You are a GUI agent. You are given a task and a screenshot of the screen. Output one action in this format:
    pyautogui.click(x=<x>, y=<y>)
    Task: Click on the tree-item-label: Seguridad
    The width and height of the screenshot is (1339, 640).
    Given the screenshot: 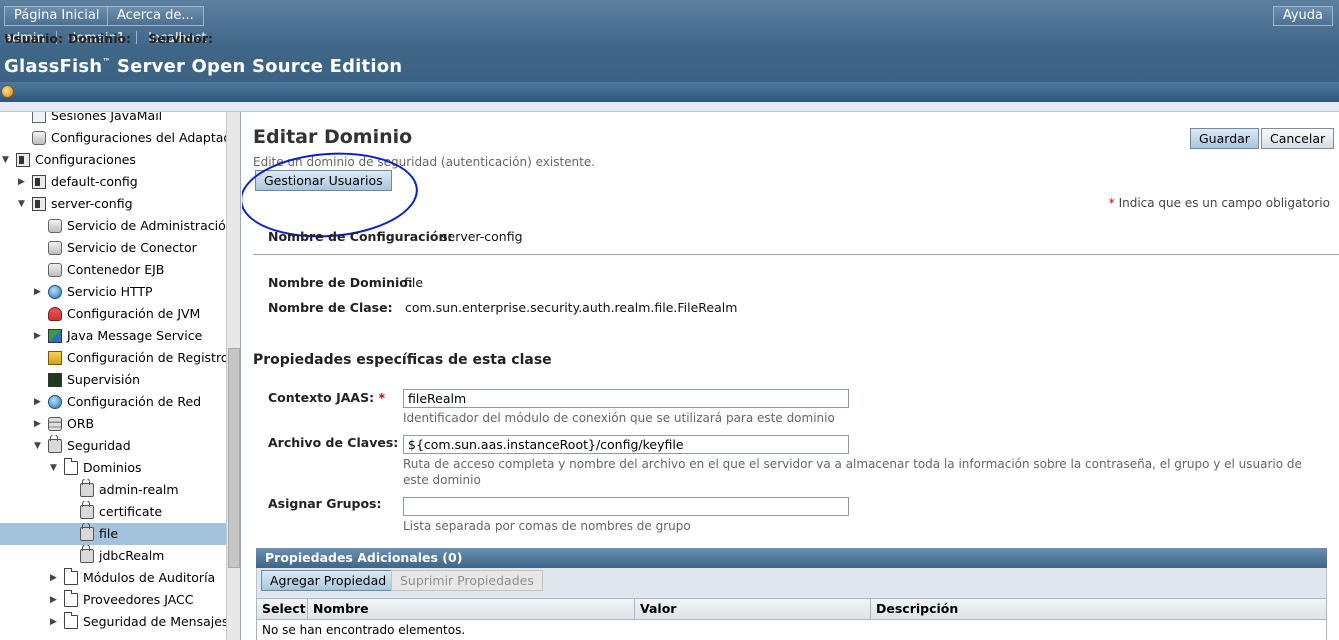 What is the action you would take?
    pyautogui.click(x=99, y=445)
    